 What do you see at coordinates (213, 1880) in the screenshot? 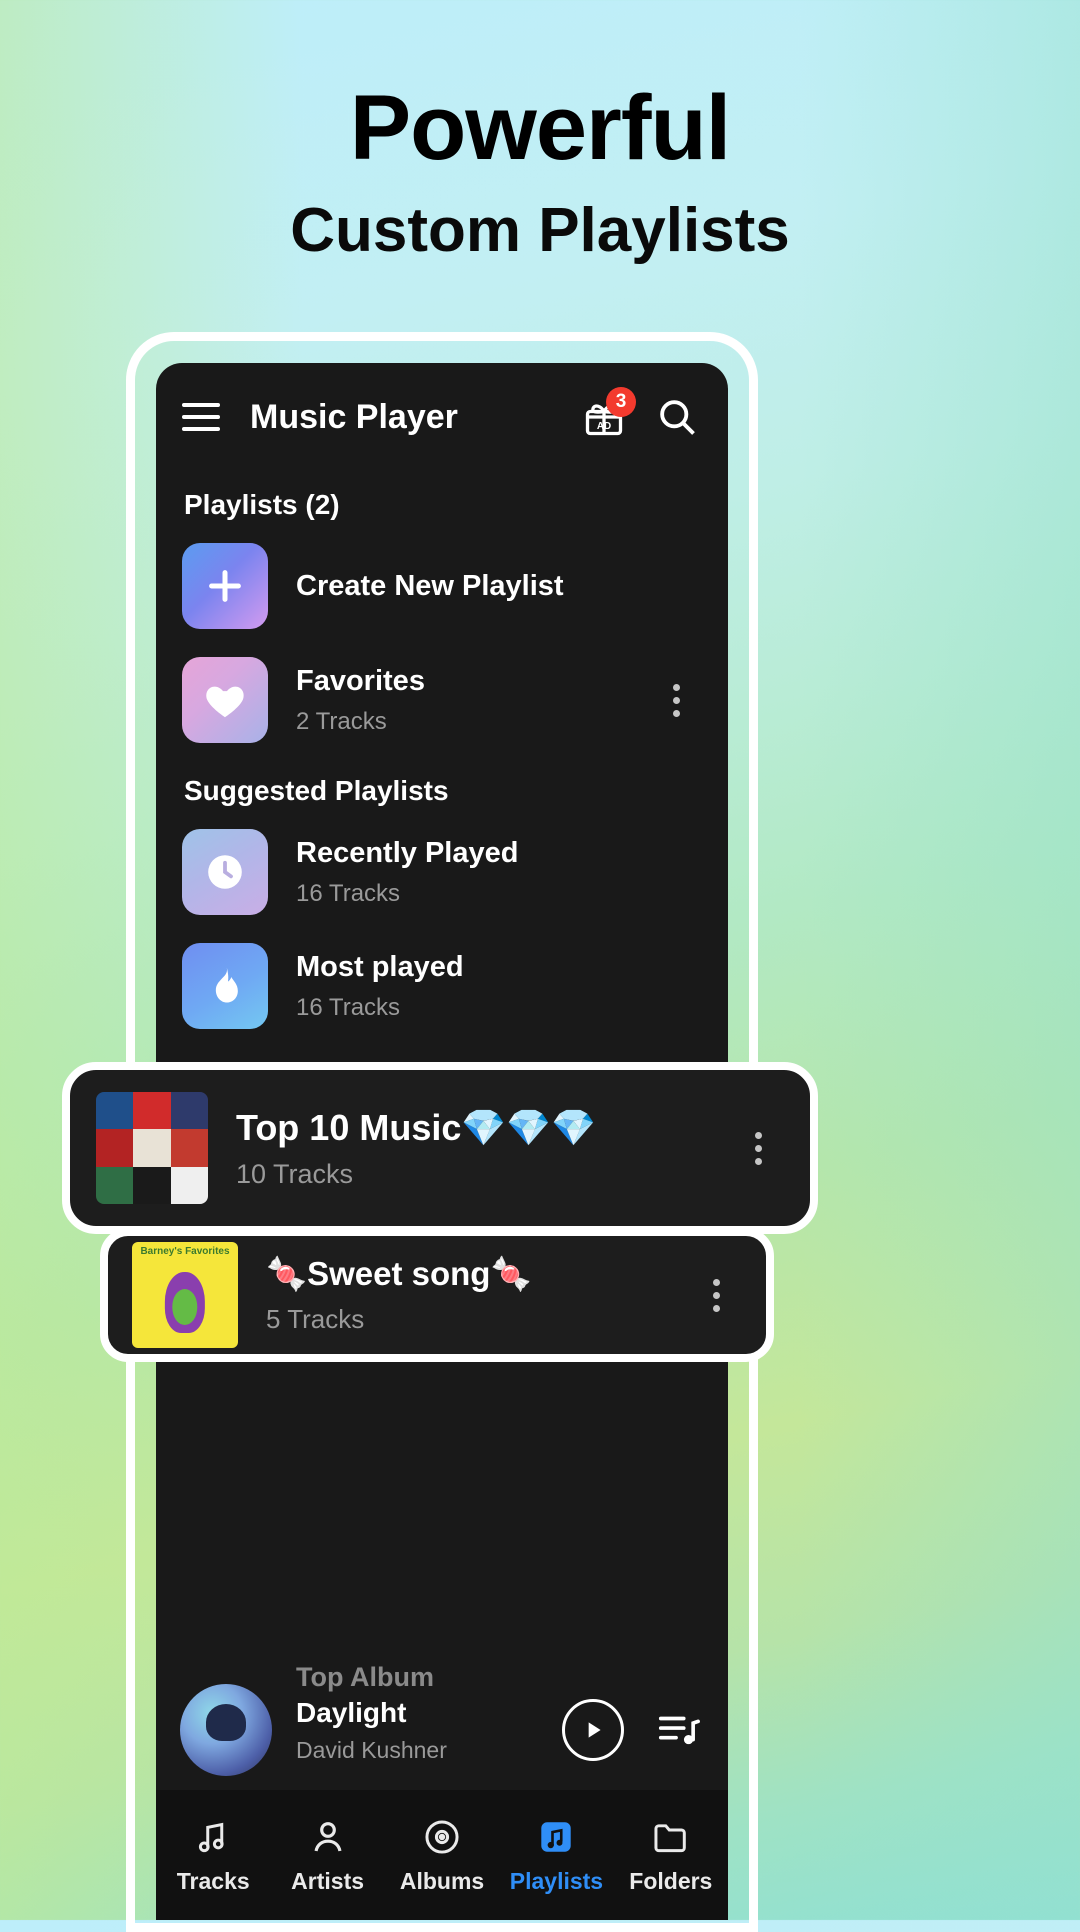
I see `nav-label: Tracks` at bounding box center [213, 1880].